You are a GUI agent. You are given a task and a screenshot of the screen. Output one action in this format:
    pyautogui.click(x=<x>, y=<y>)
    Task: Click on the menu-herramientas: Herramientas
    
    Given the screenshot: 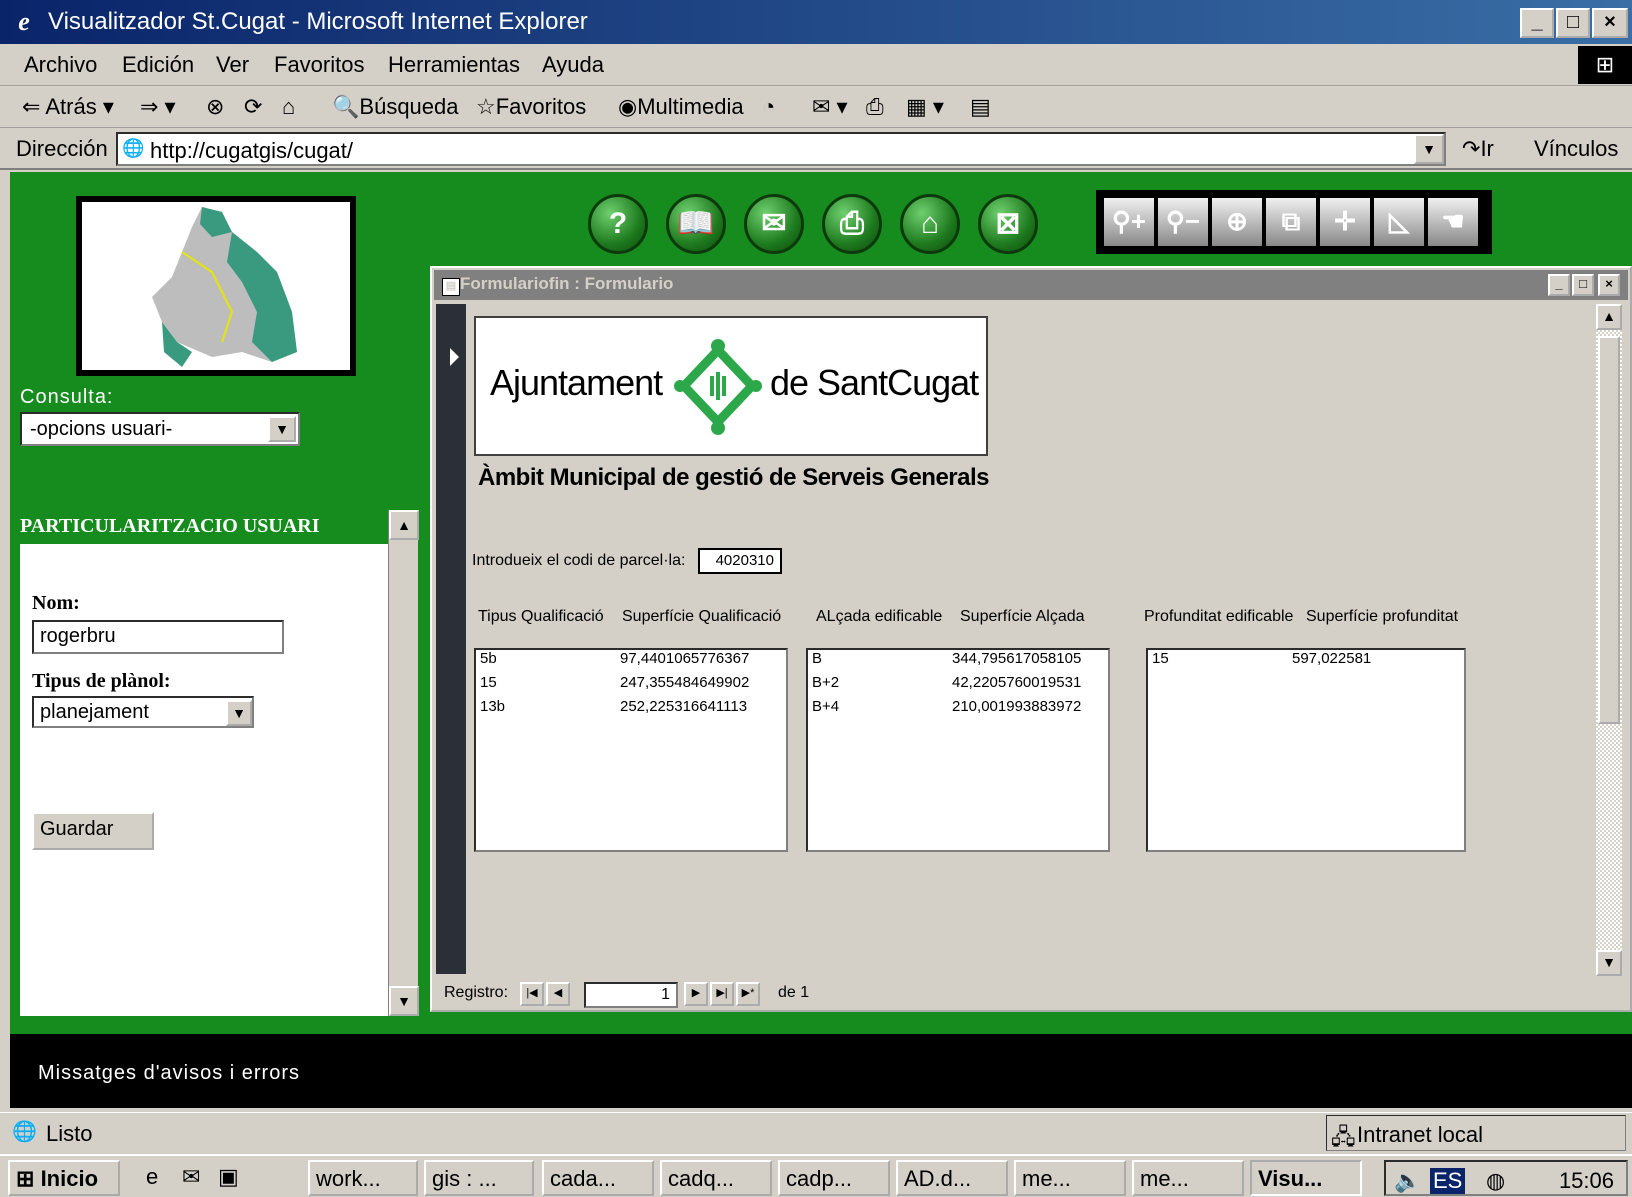 What is the action you would take?
    pyautogui.click(x=454, y=65)
    